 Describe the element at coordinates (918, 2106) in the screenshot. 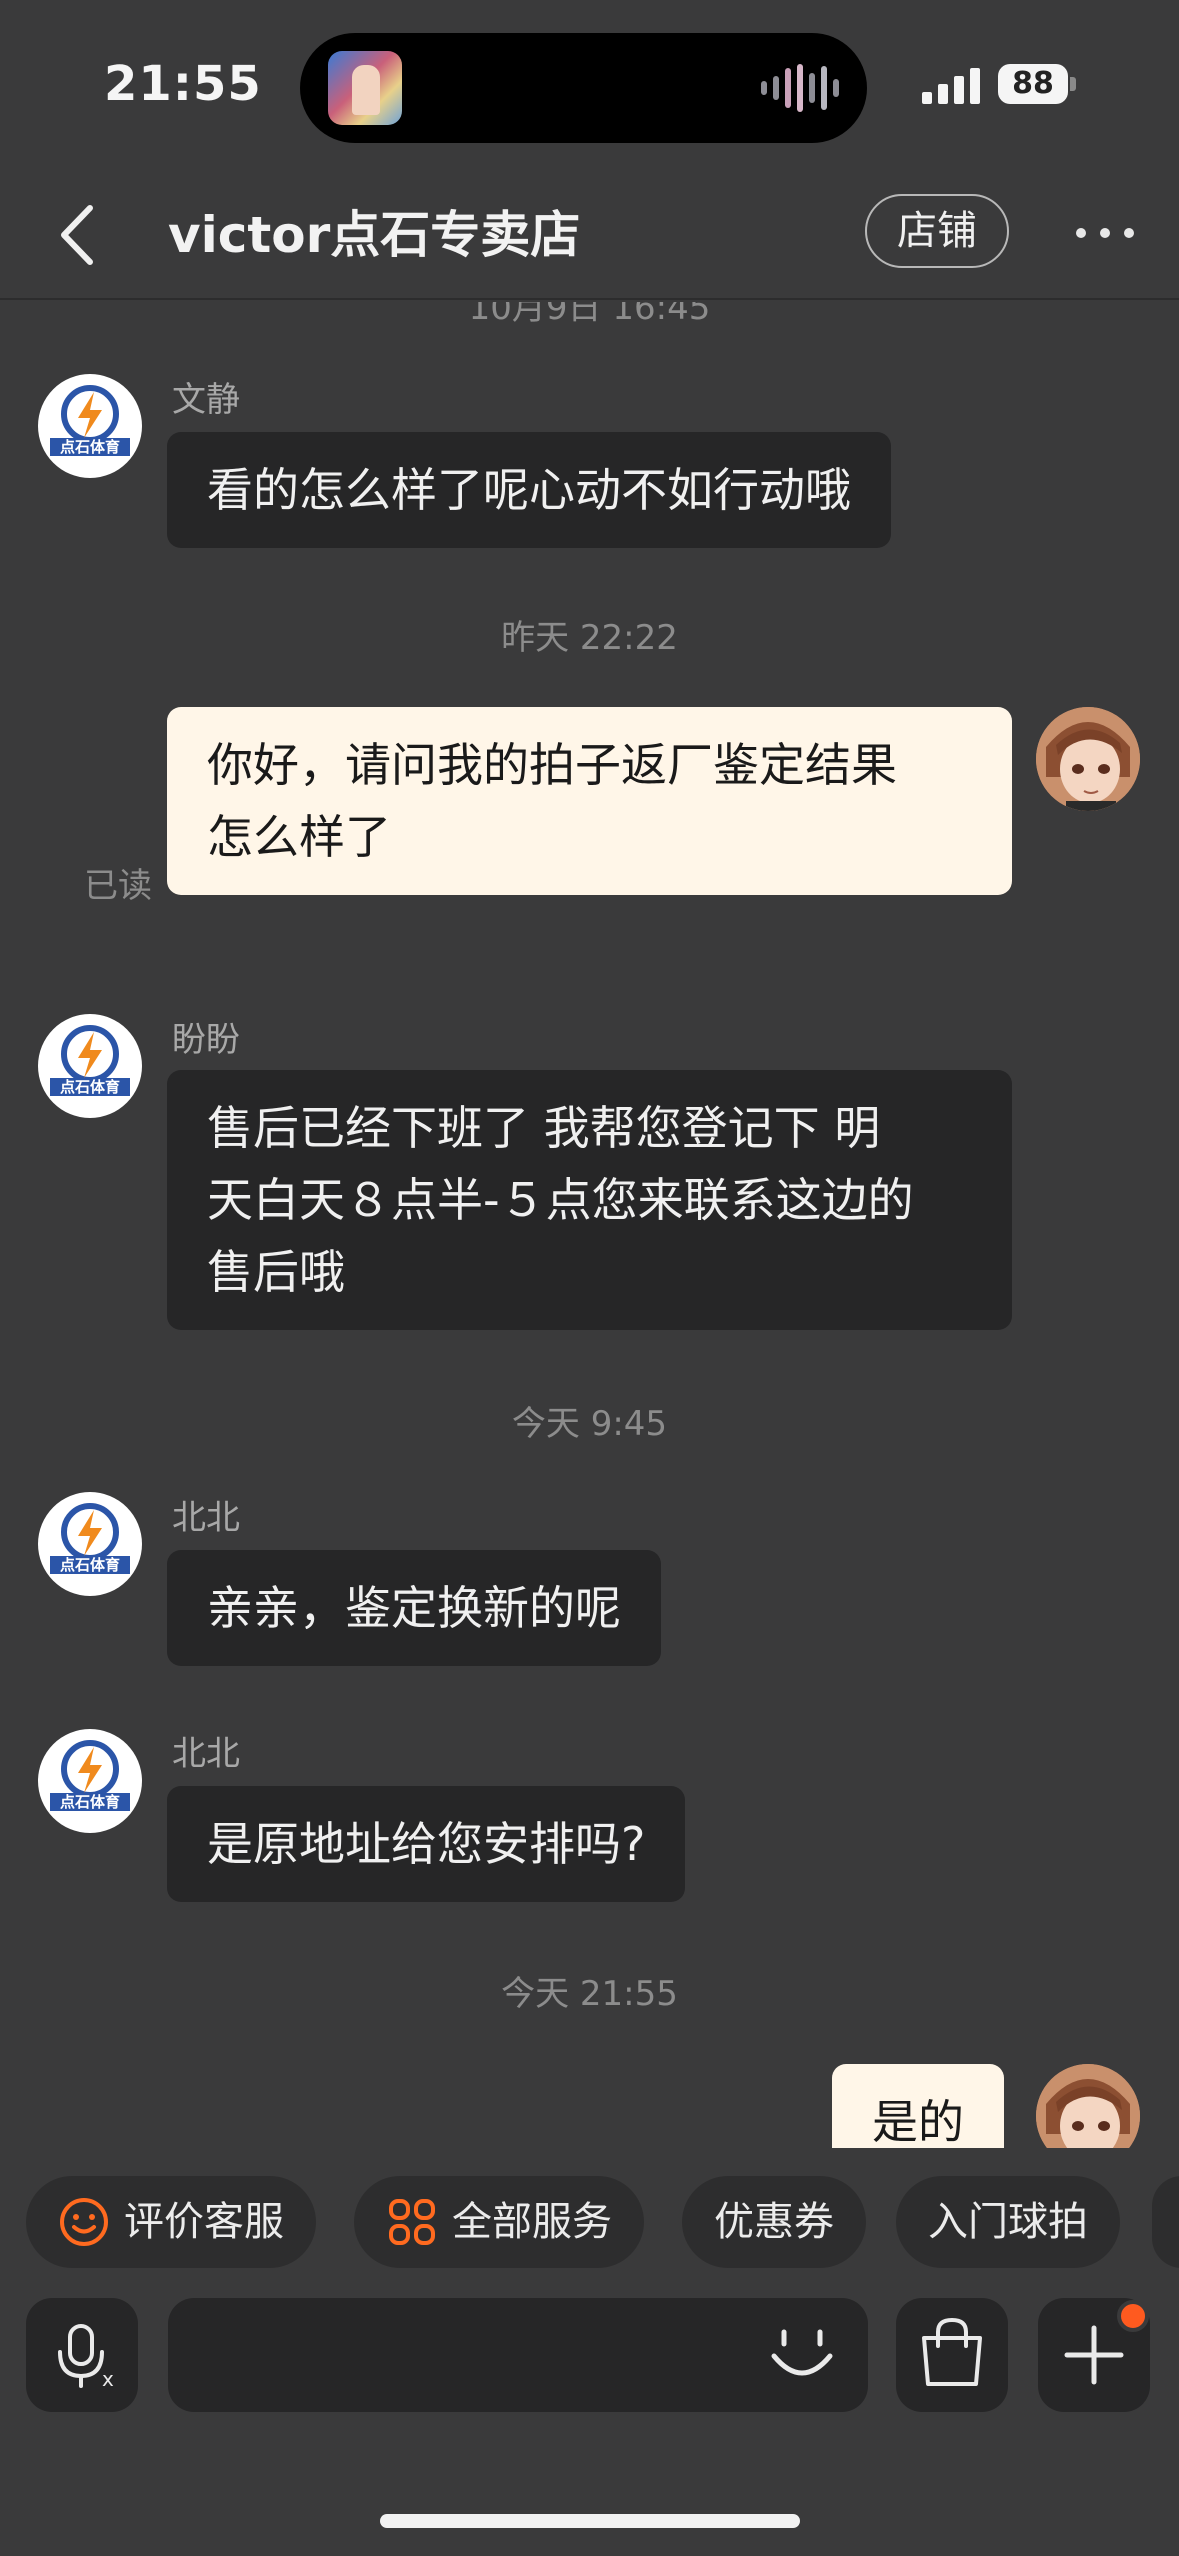

I see `outgoing-message-bubble: 是的` at that location.